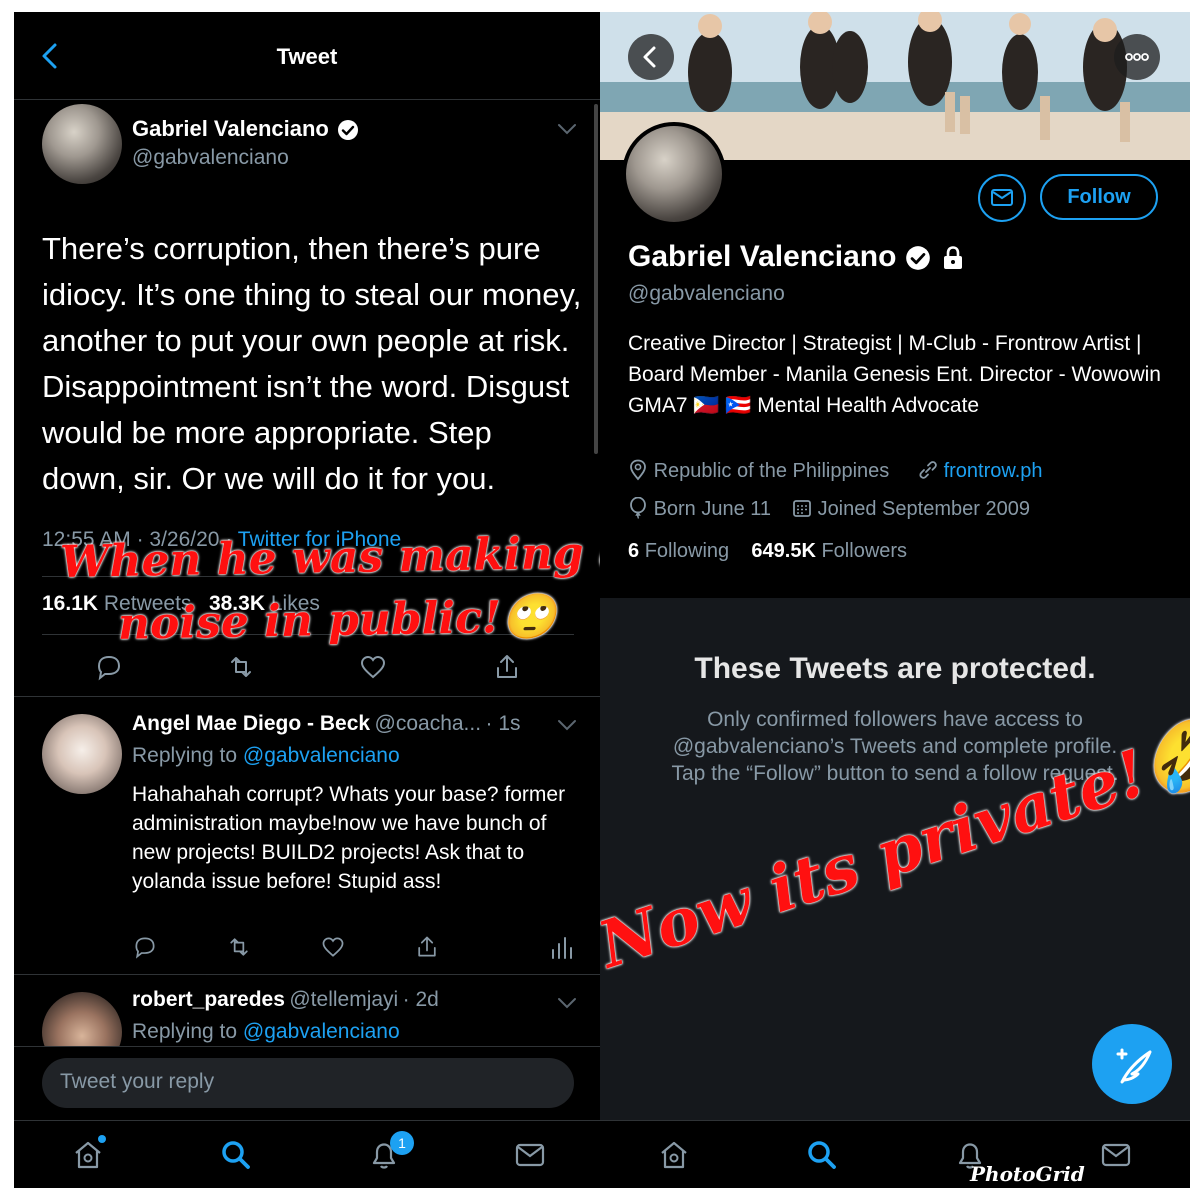 The image size is (1200, 1200). Describe the element at coordinates (70, 603) in the screenshot. I see `retweets-count: 16.1K` at that location.